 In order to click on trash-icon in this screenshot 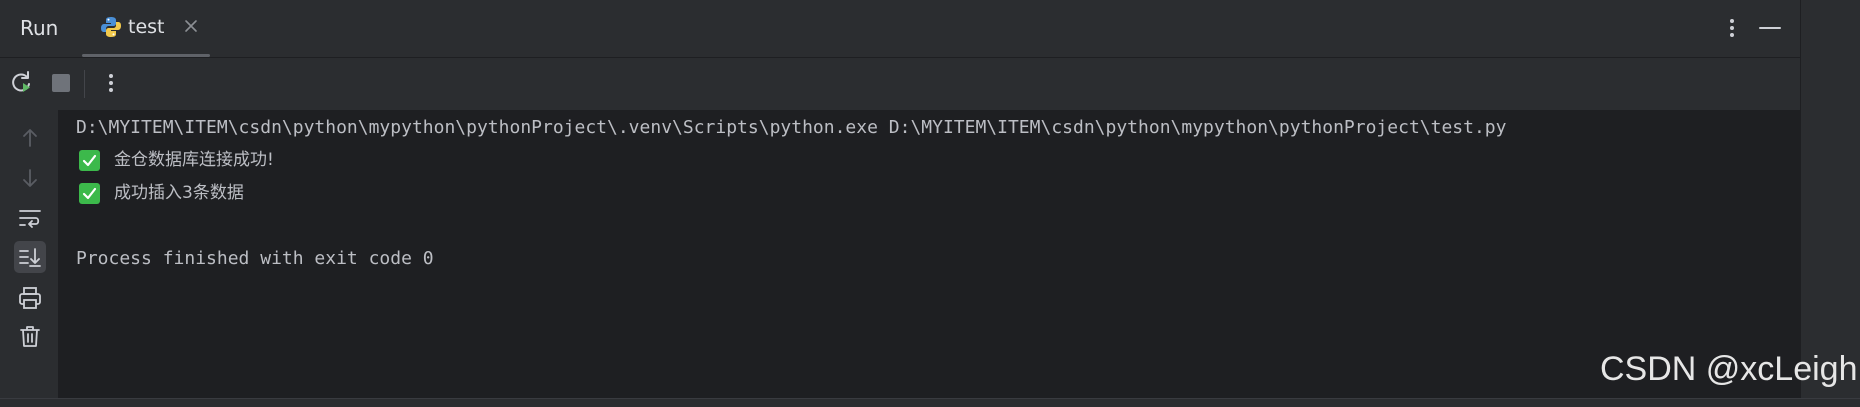, I will do `click(30, 336)`.